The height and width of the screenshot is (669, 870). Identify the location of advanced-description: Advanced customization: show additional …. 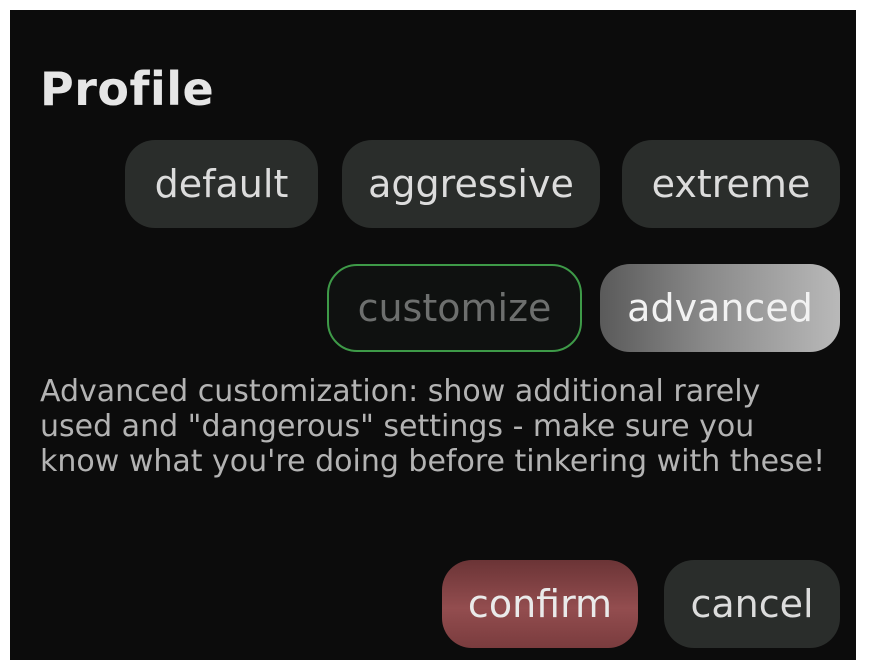
(433, 426).